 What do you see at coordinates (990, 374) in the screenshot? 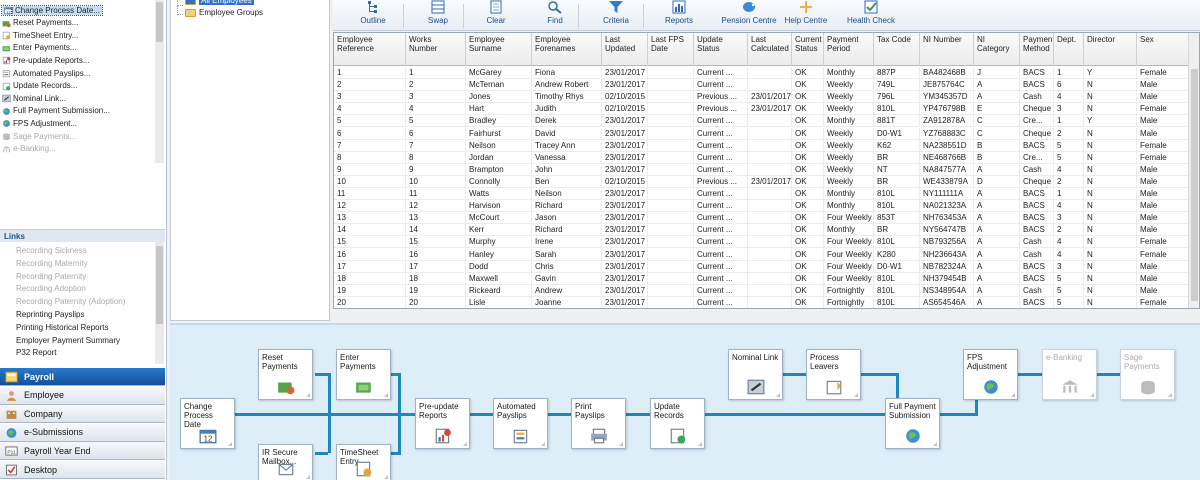
I see `process-step: FPS Adjustment` at bounding box center [990, 374].